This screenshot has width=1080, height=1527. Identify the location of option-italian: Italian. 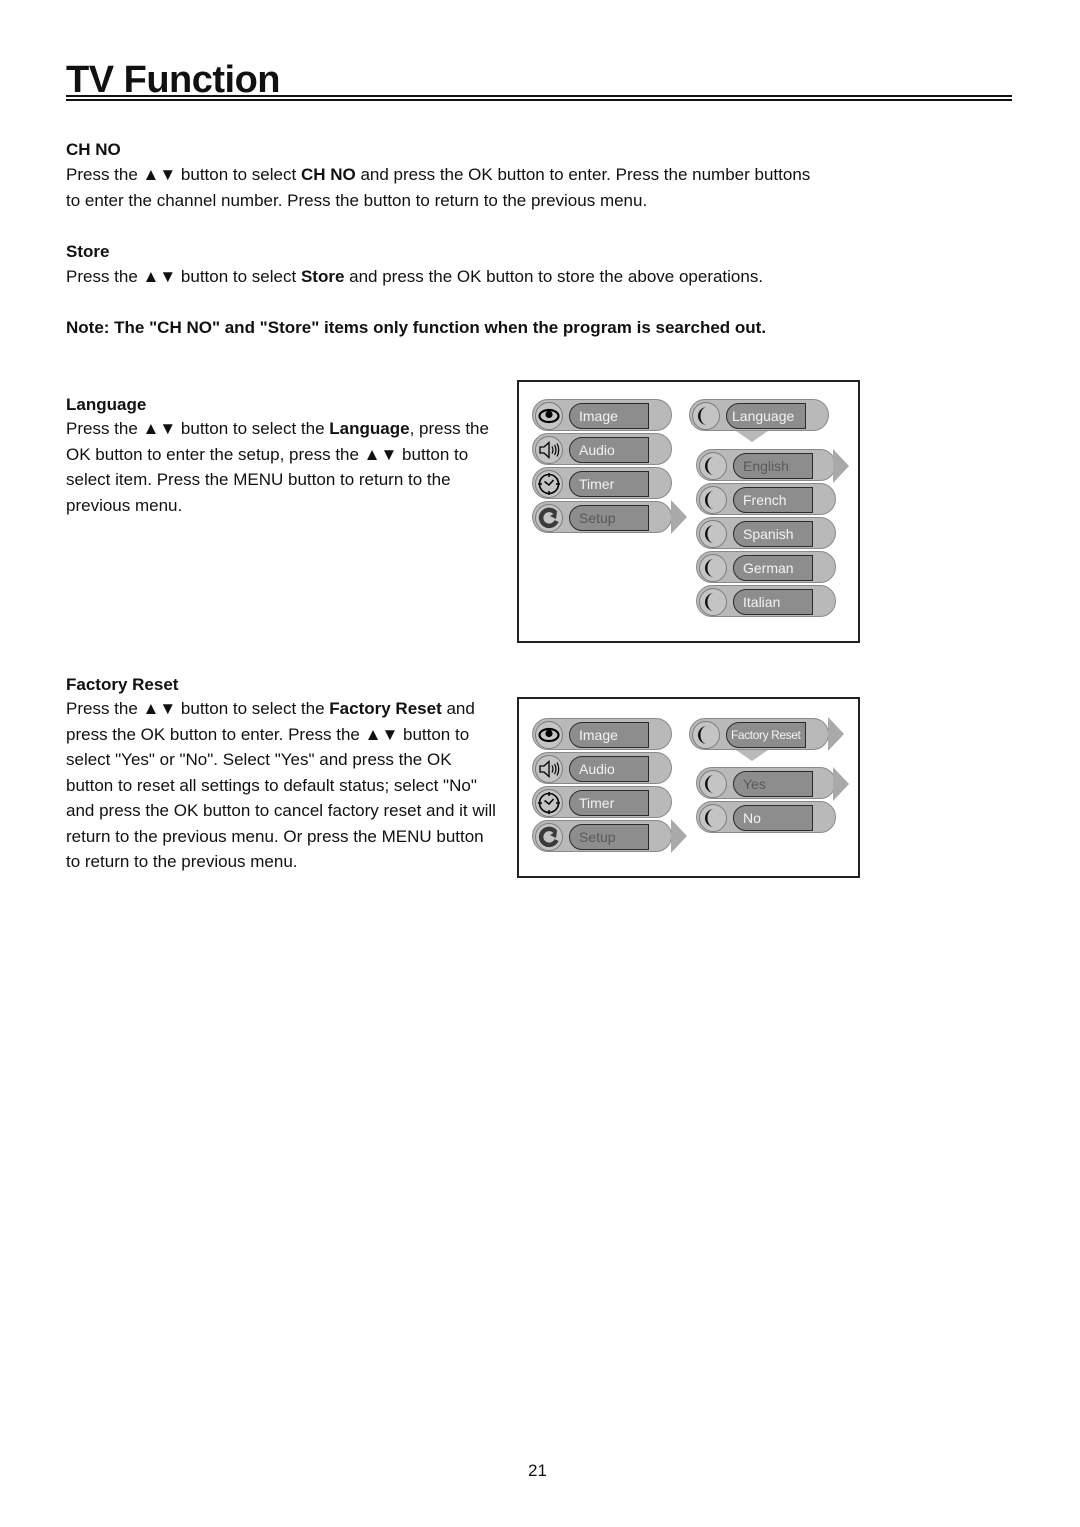
(766, 601).